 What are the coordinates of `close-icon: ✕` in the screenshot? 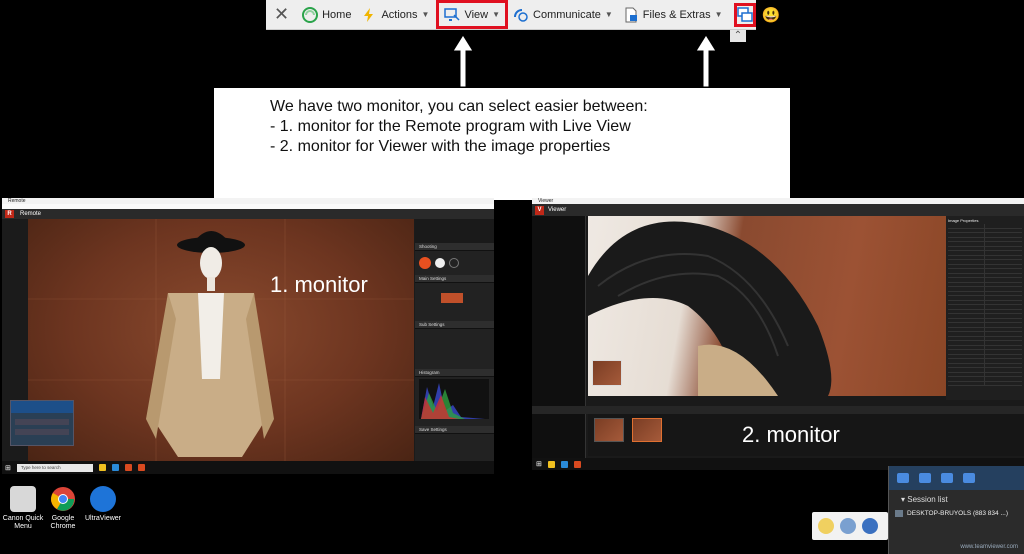 It's located at (282, 14).